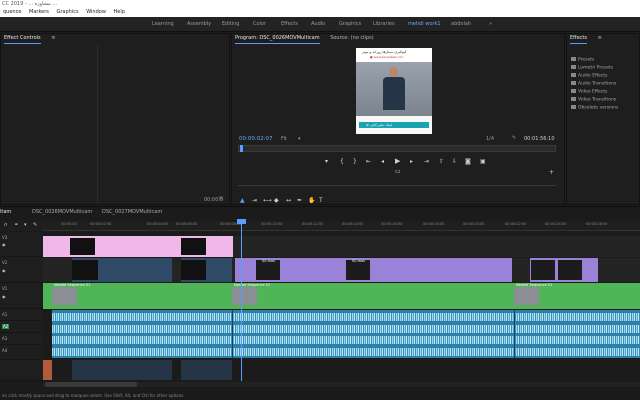 Image resolution: width=640 pixels, height=400 pixels. I want to click on tab-sequence-1: DSC_0026MOVMulticam, so click(62, 212).